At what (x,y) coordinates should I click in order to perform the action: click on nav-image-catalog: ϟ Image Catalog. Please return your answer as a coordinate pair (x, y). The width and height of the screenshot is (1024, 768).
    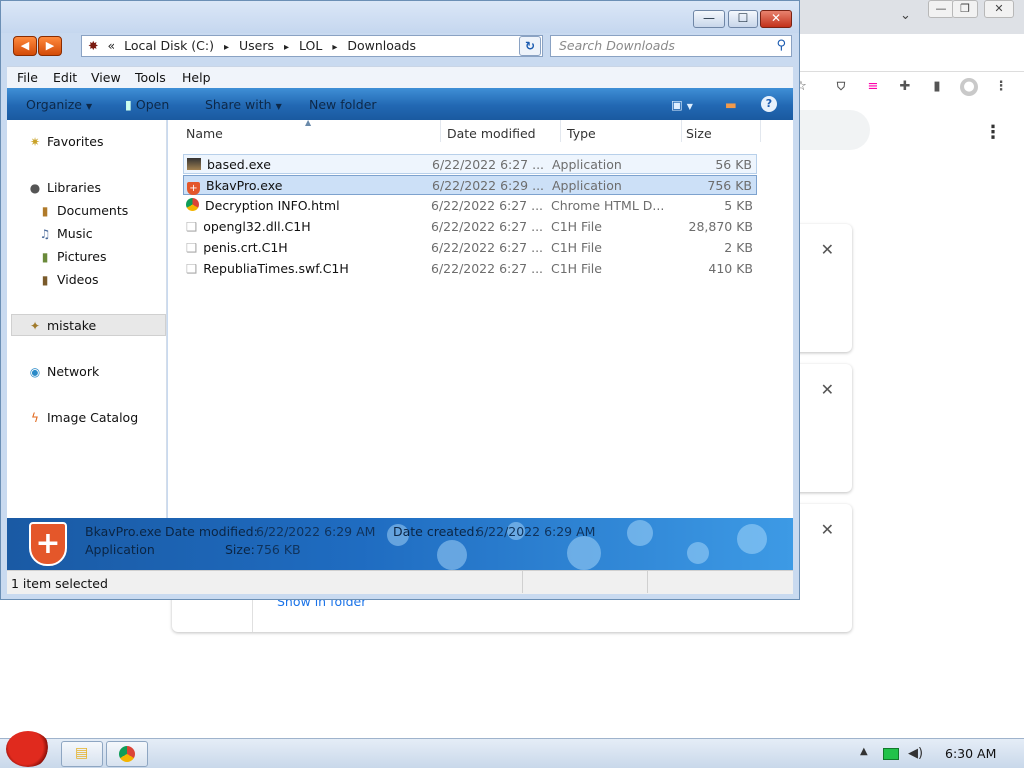
    Looking at the image, I should click on (82, 417).